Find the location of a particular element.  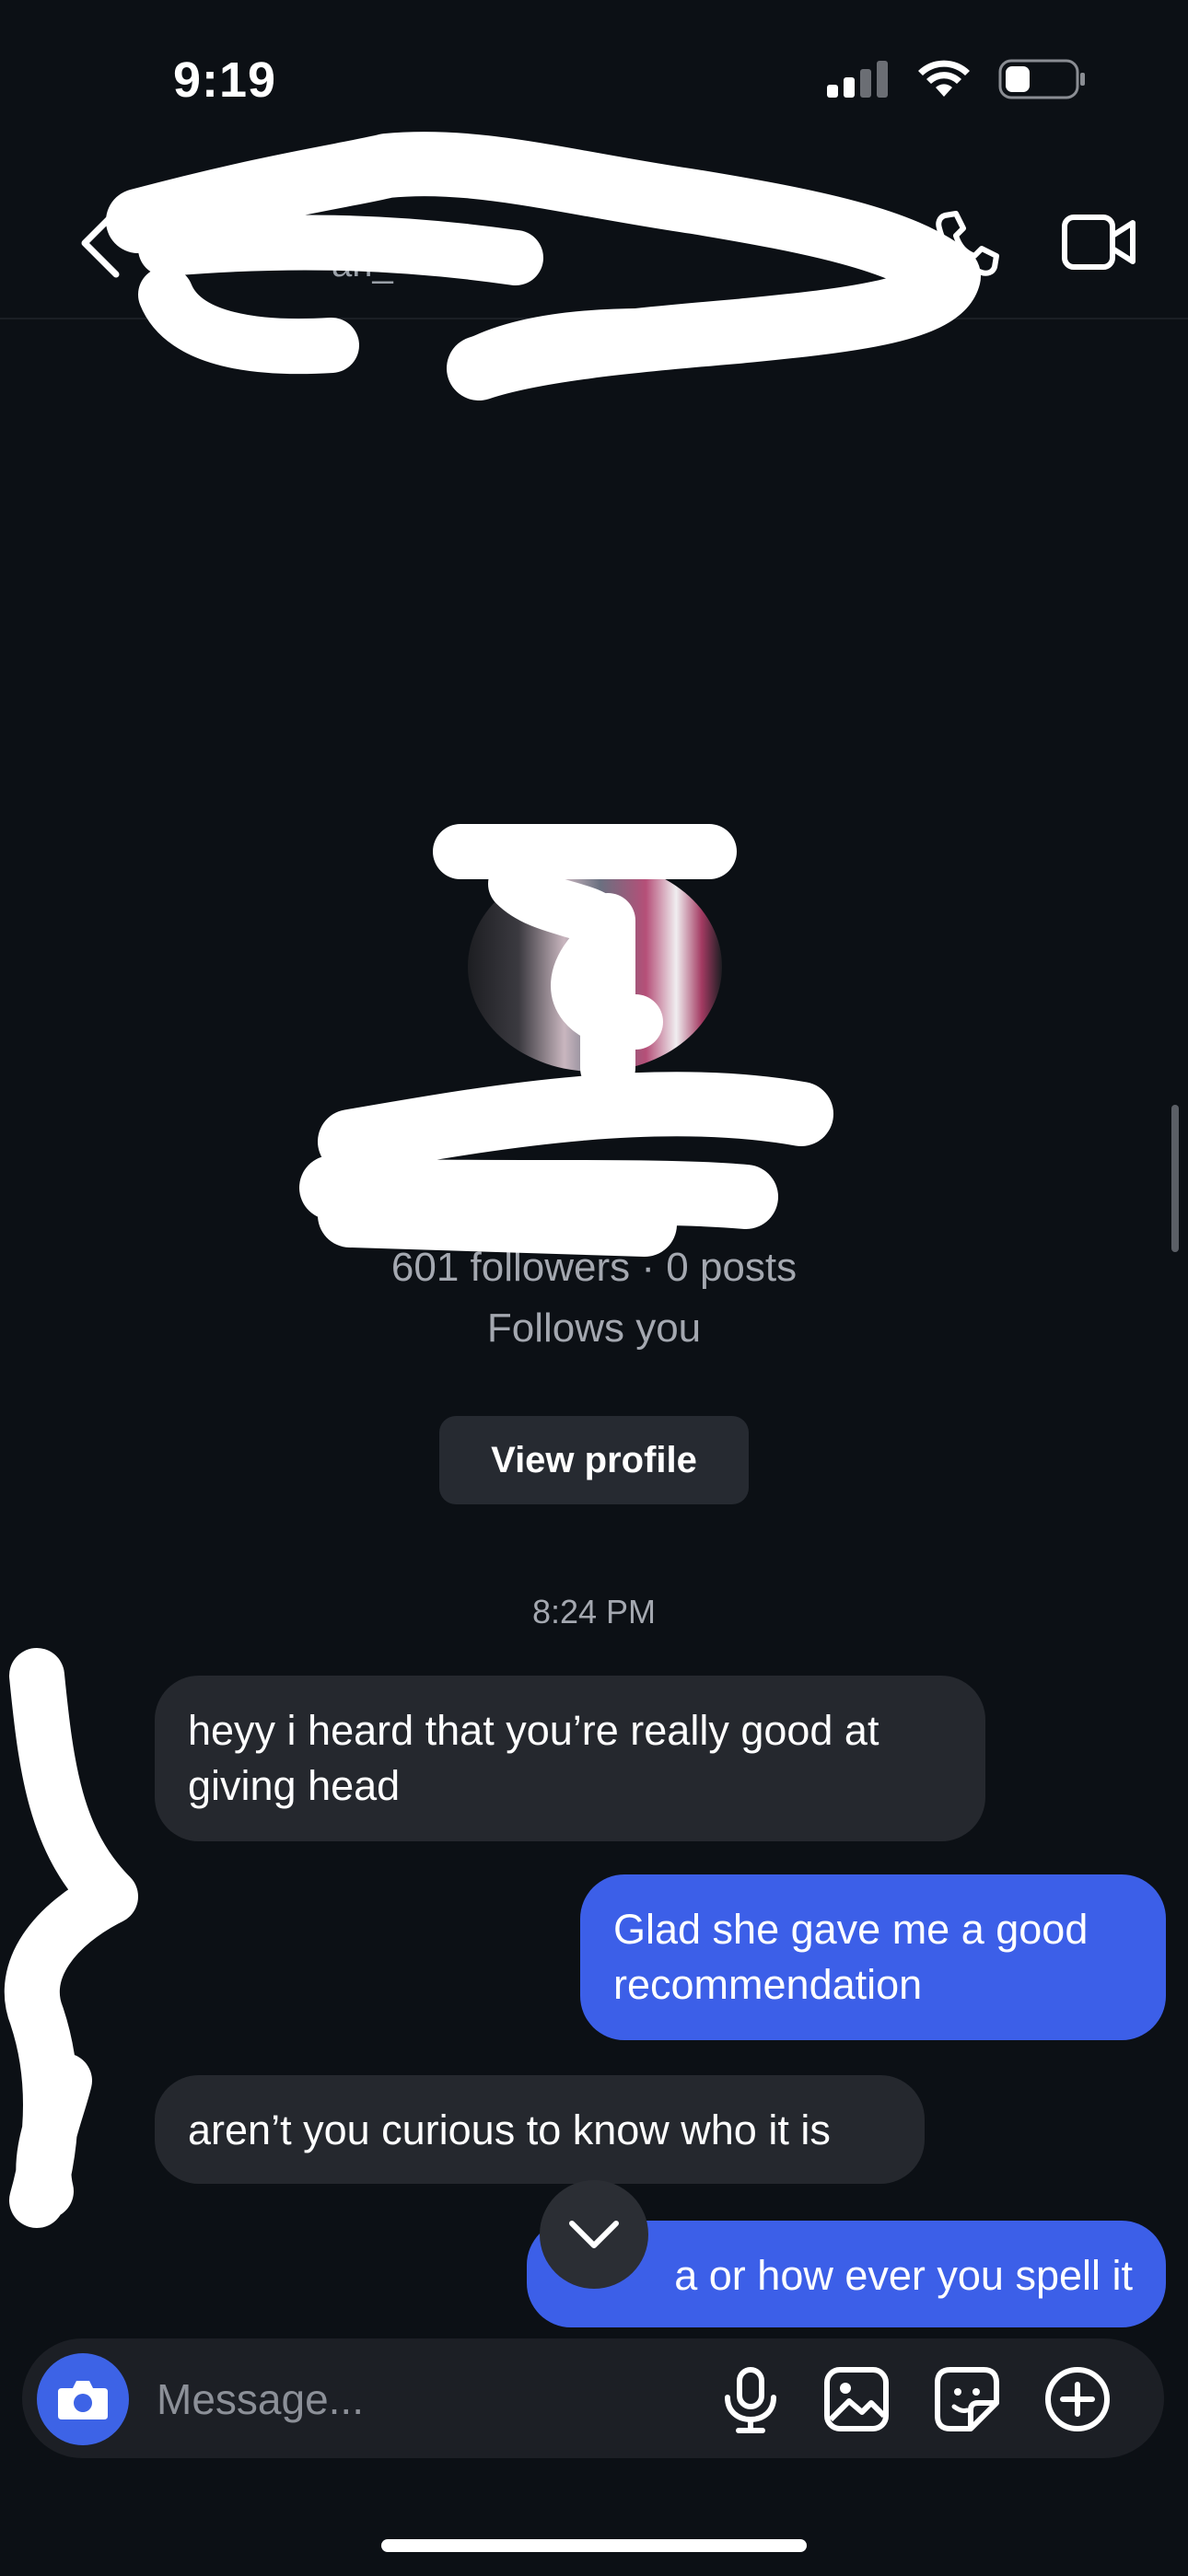

incoming-message: aren’t you curious to know who it is is located at coordinates (540, 2129).